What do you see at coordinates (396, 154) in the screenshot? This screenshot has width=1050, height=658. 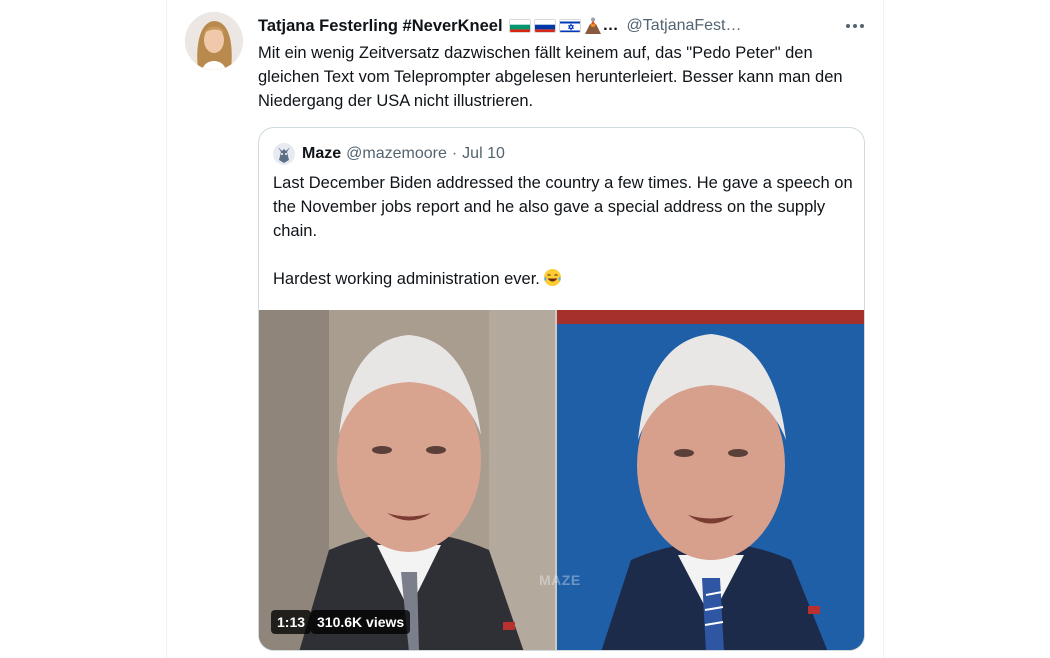 I see `quoted-handle: @mazemoore` at bounding box center [396, 154].